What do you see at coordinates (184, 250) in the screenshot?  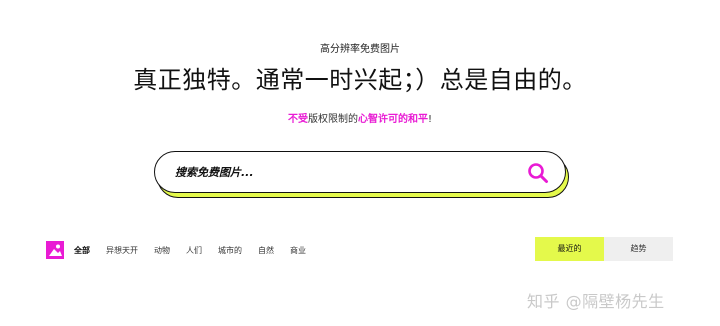 I see `category-filter-bar: 全部 异想天开 动物 人们 城市的 自然 商业` at bounding box center [184, 250].